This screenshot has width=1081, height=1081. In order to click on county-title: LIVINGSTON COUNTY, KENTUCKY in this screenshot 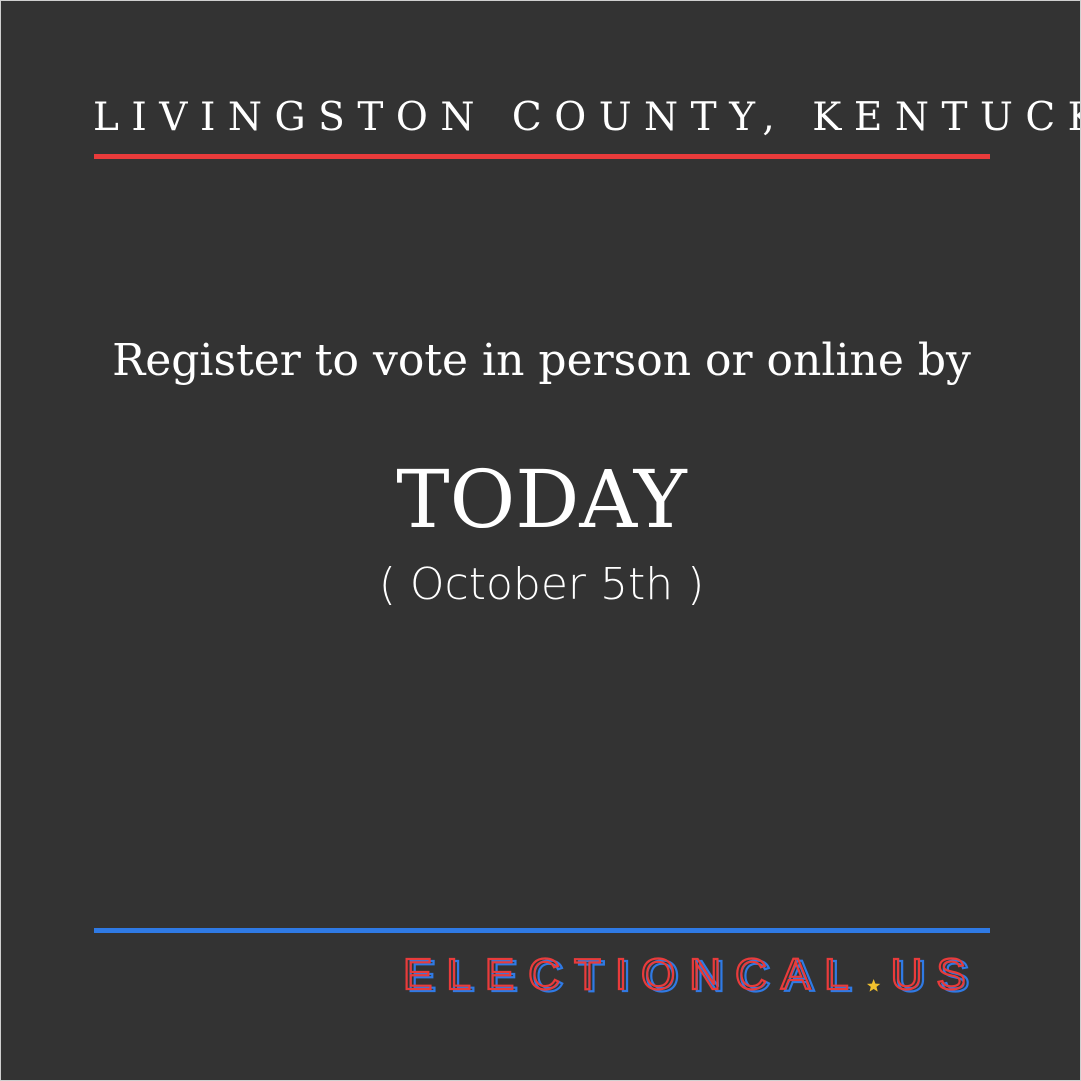, I will do `click(587, 117)`.